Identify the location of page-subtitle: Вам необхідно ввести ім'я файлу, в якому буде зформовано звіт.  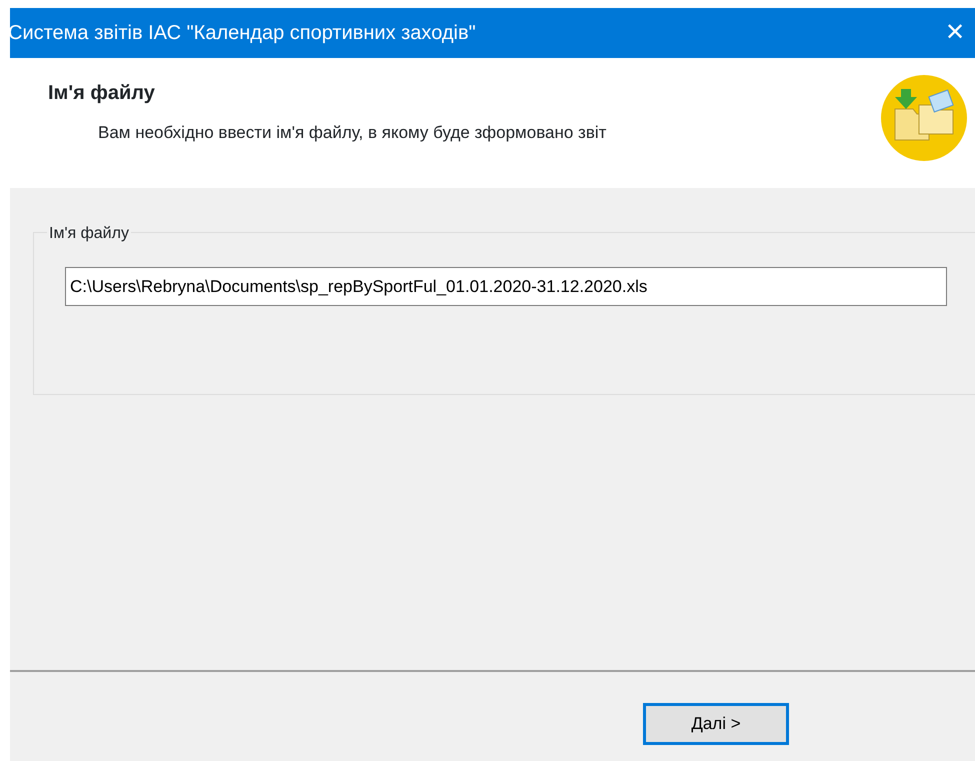
(352, 133).